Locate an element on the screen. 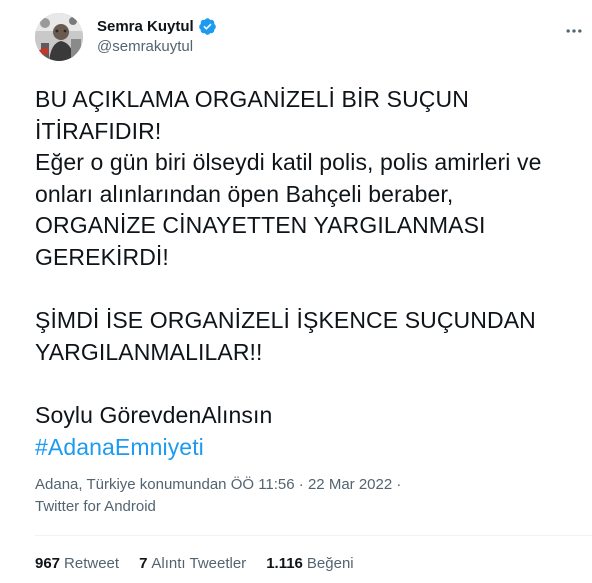  tweet-line: YARGILANMALILAR!! is located at coordinates (149, 351).